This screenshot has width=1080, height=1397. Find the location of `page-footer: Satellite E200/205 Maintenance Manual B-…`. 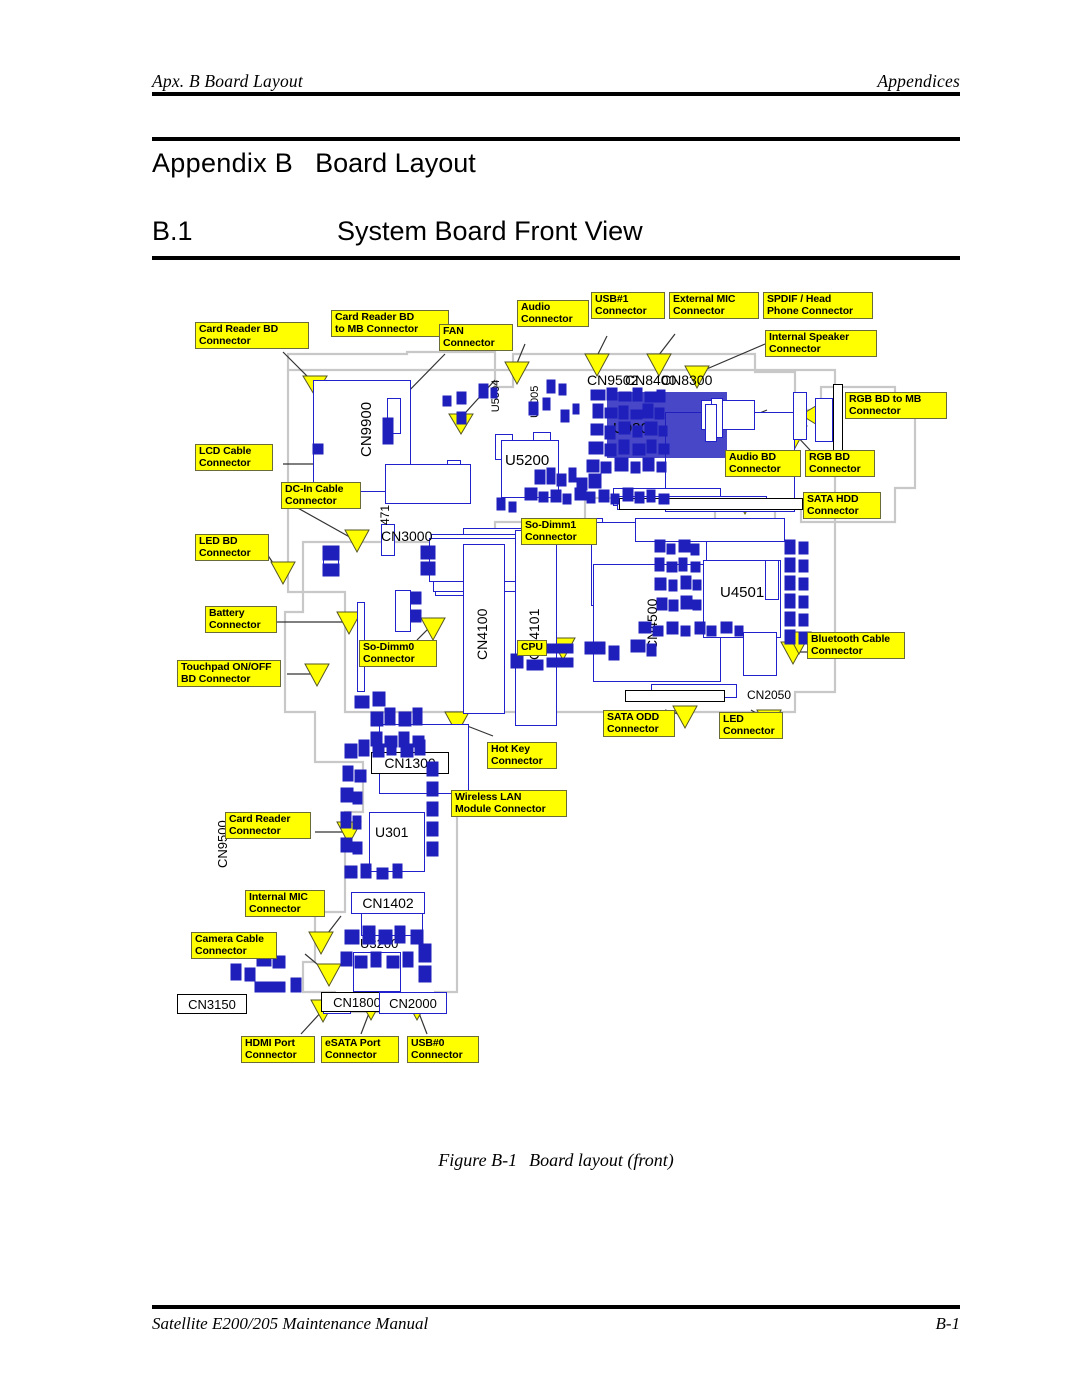

page-footer: Satellite E200/205 Maintenance Manual B-… is located at coordinates (556, 1324).